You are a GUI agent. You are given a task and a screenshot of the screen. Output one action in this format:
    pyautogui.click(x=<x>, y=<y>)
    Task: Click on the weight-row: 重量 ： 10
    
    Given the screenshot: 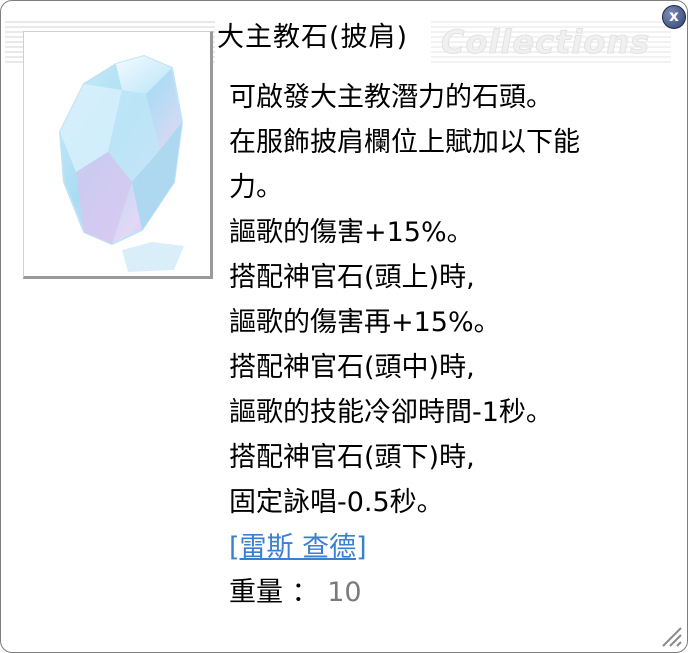 What is the action you would take?
    pyautogui.click(x=404, y=592)
    